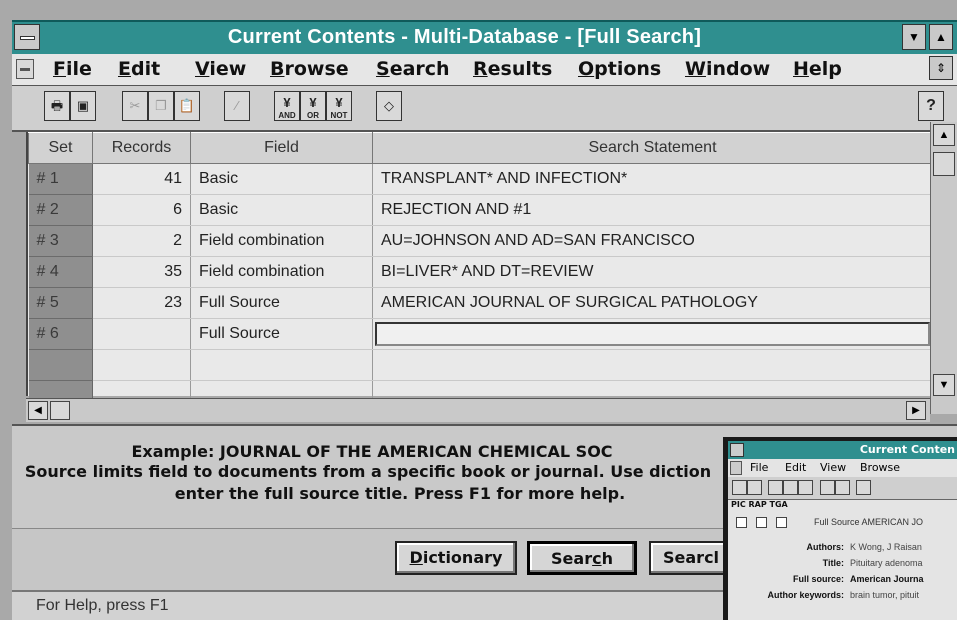  I want to click on table-row: # 1 41 Basic TRANSPLANT* AND INFECTION*, so click(480, 179).